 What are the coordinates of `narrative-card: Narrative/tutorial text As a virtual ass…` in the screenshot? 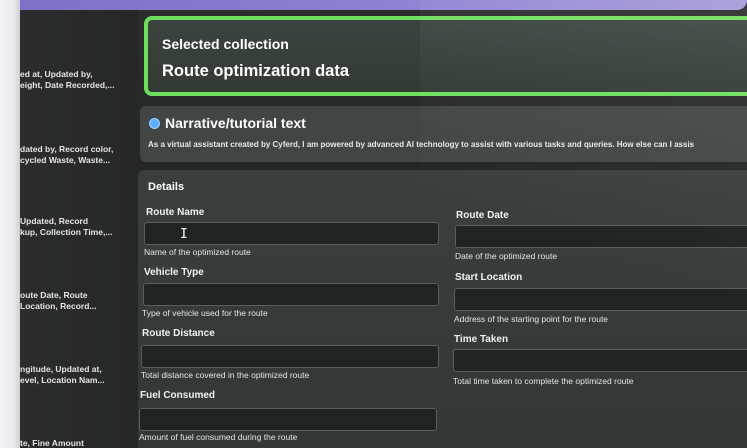 It's located at (443, 134).